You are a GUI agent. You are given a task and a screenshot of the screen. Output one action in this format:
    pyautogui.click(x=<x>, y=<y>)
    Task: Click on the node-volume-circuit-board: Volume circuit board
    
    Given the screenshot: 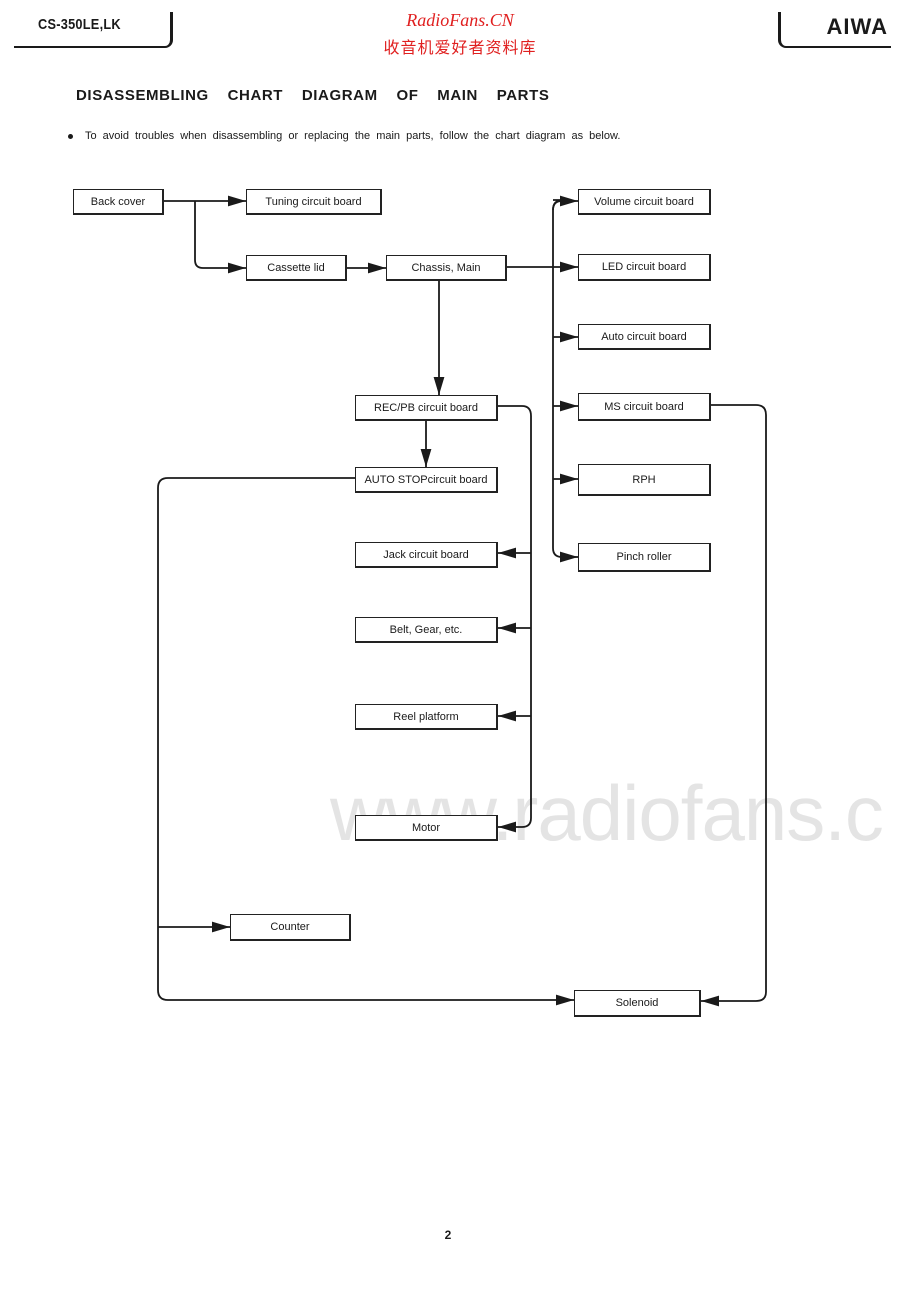 What is the action you would take?
    pyautogui.click(x=644, y=202)
    